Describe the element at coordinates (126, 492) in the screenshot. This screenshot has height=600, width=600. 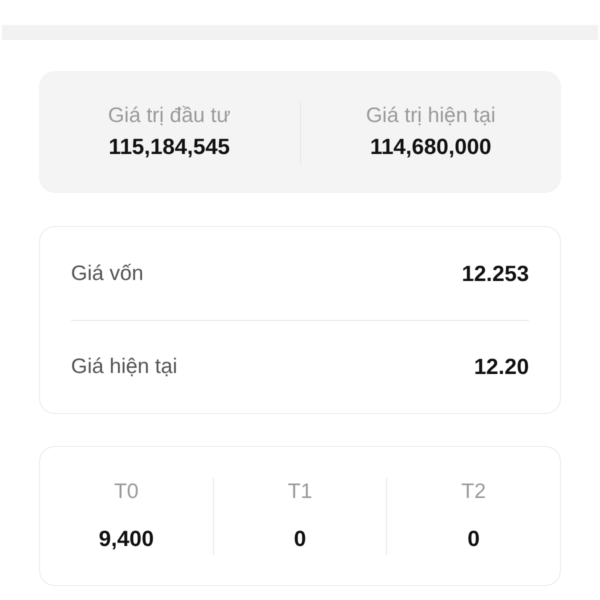
I see `settlement-label: T0` at that location.